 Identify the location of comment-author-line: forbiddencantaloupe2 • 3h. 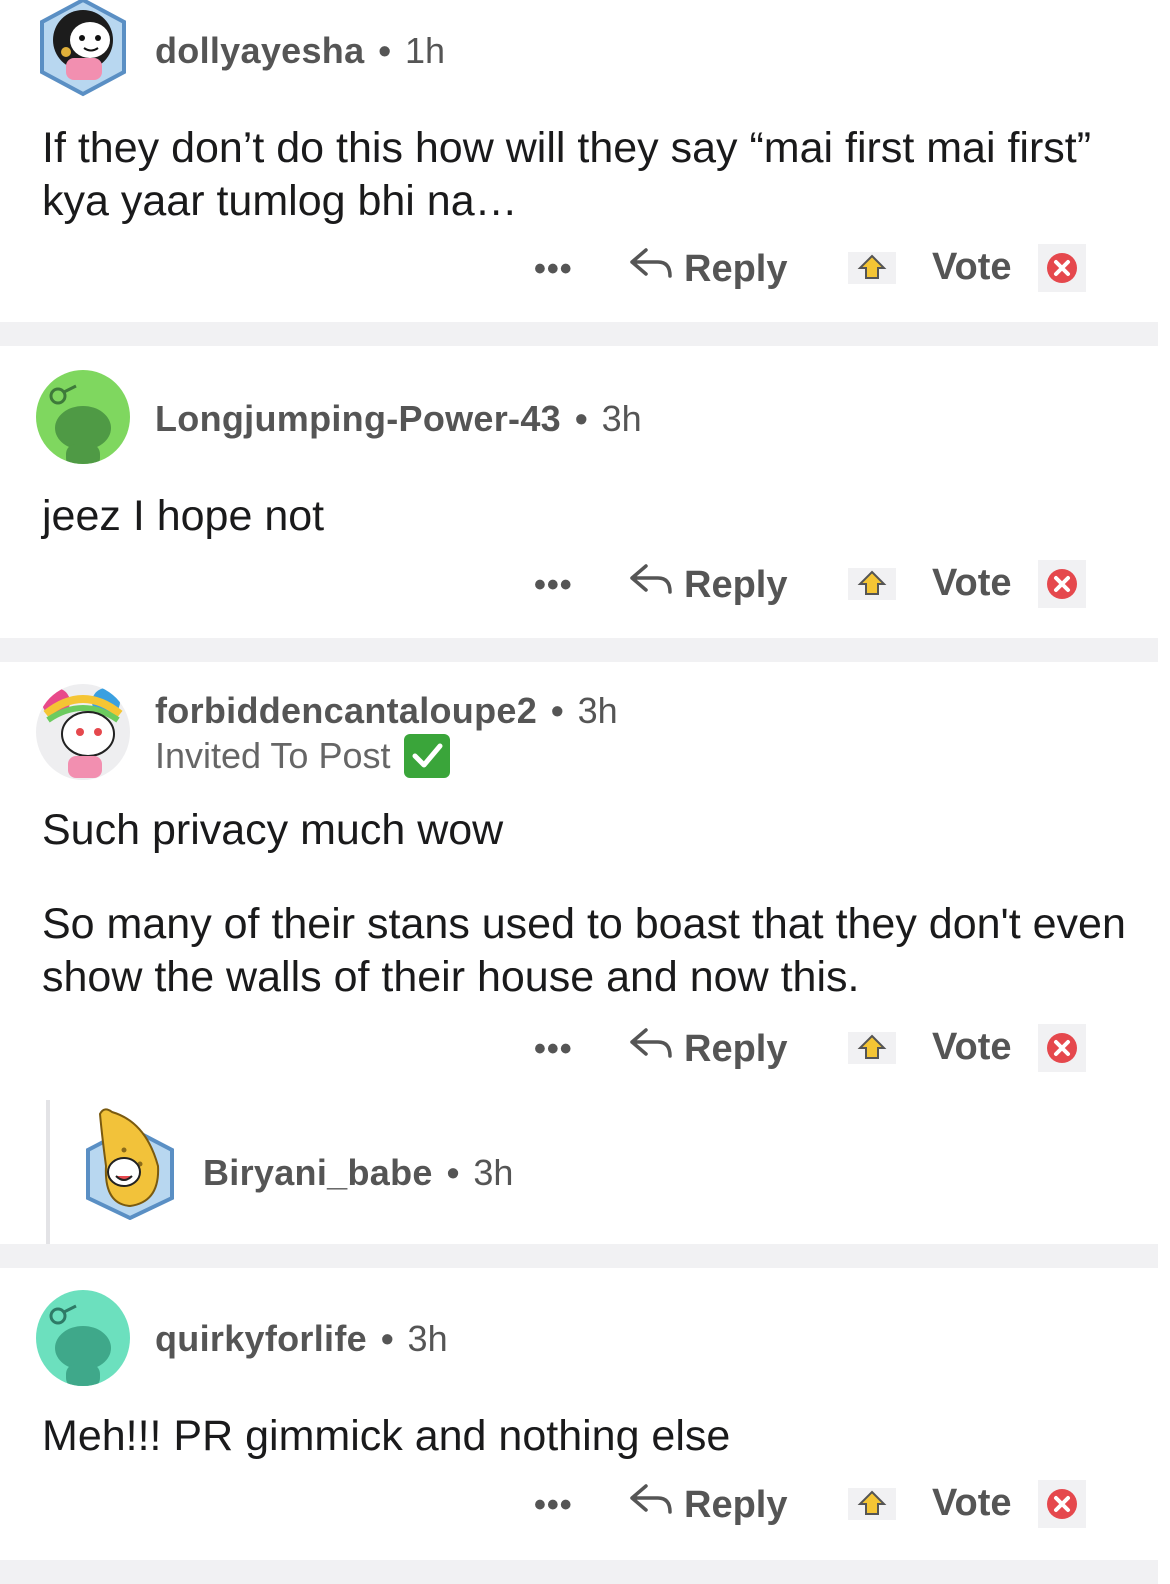
(386, 711).